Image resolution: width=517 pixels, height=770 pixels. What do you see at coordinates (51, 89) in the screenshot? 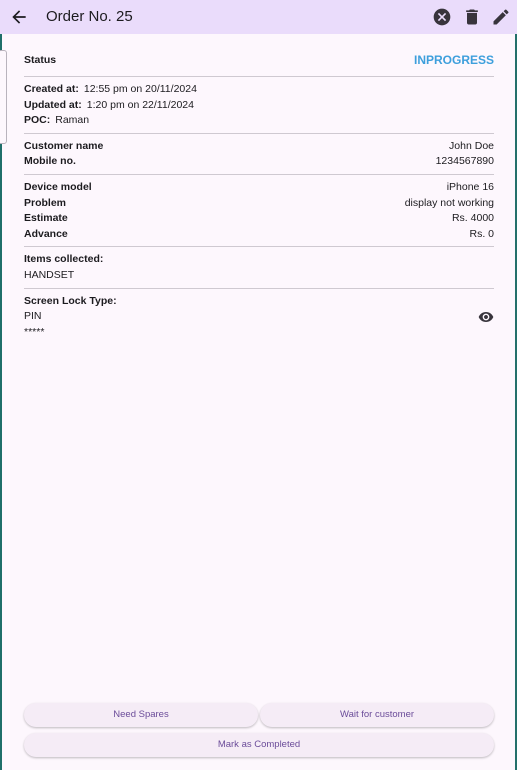
I see `created-label: Created at:` at bounding box center [51, 89].